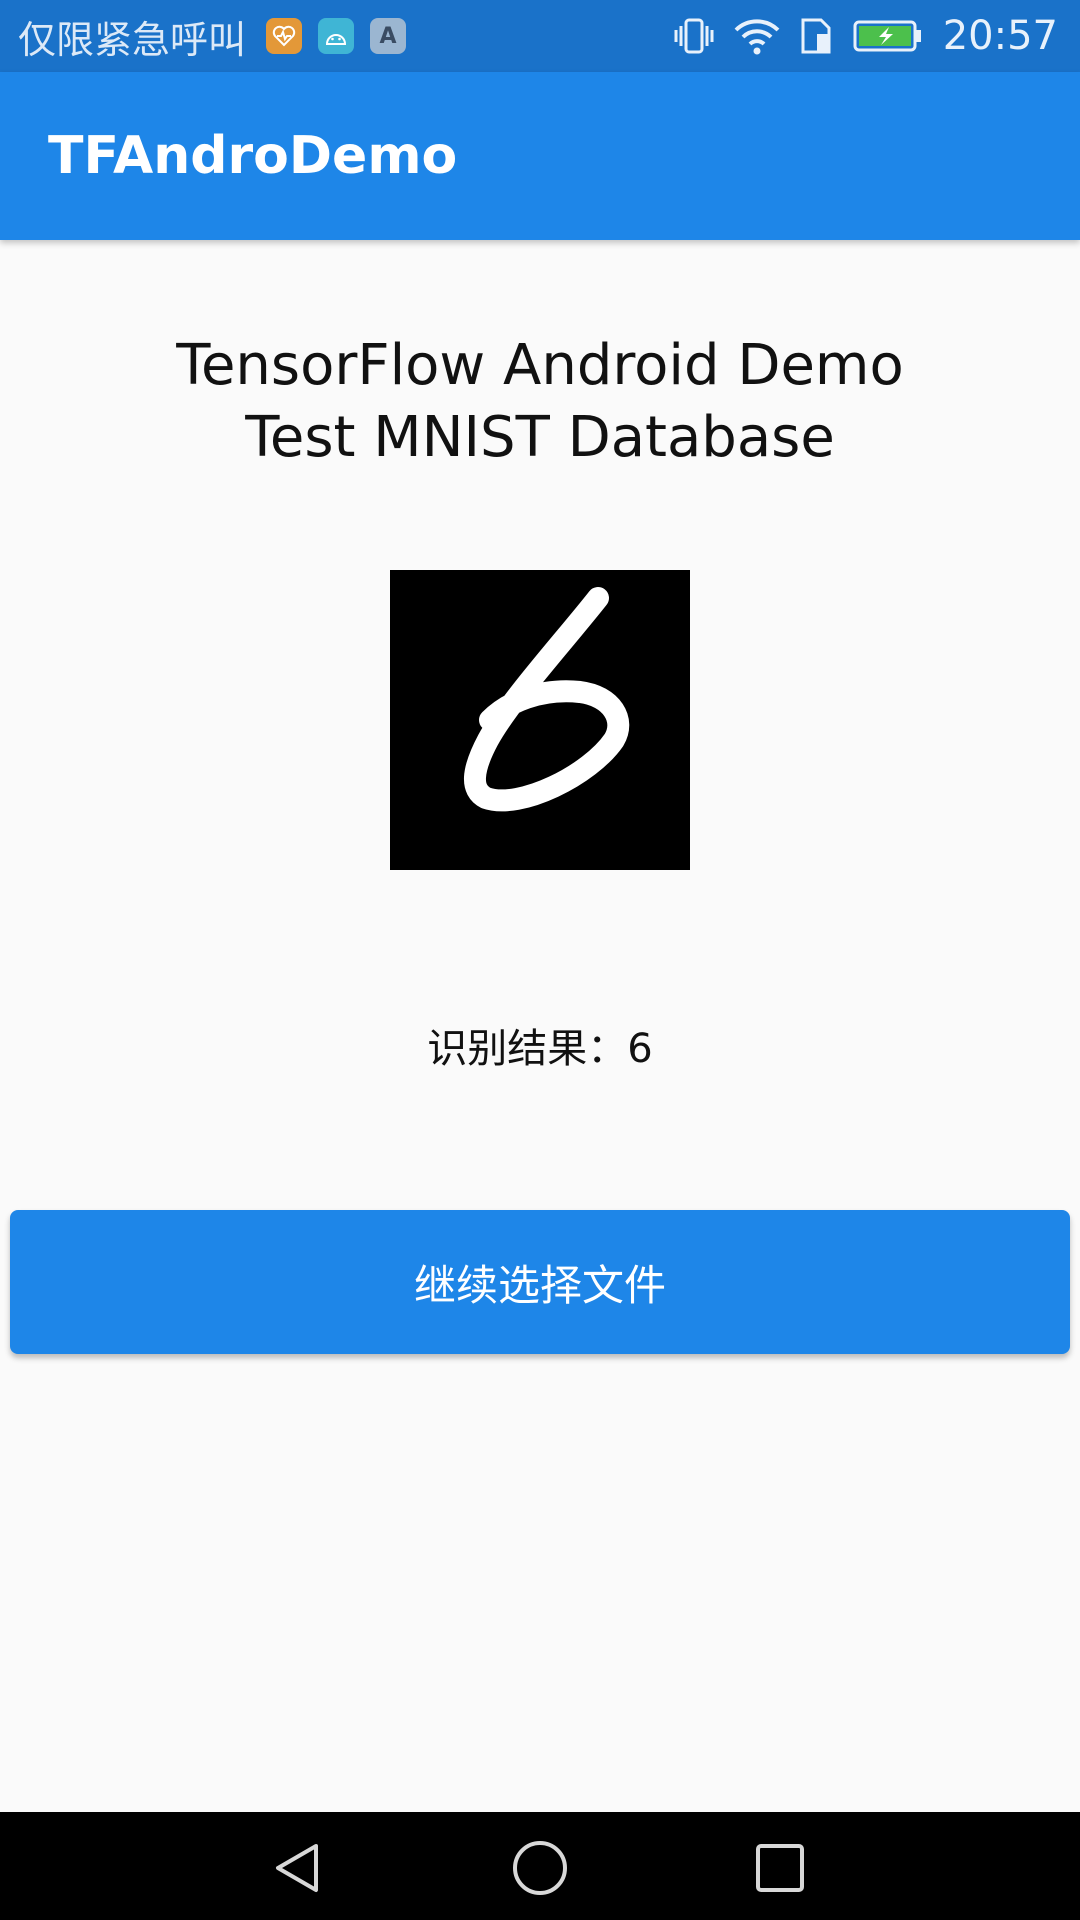 Image resolution: width=1080 pixels, height=1920 pixels. What do you see at coordinates (1000, 36) in the screenshot?
I see `clock: 20:57` at bounding box center [1000, 36].